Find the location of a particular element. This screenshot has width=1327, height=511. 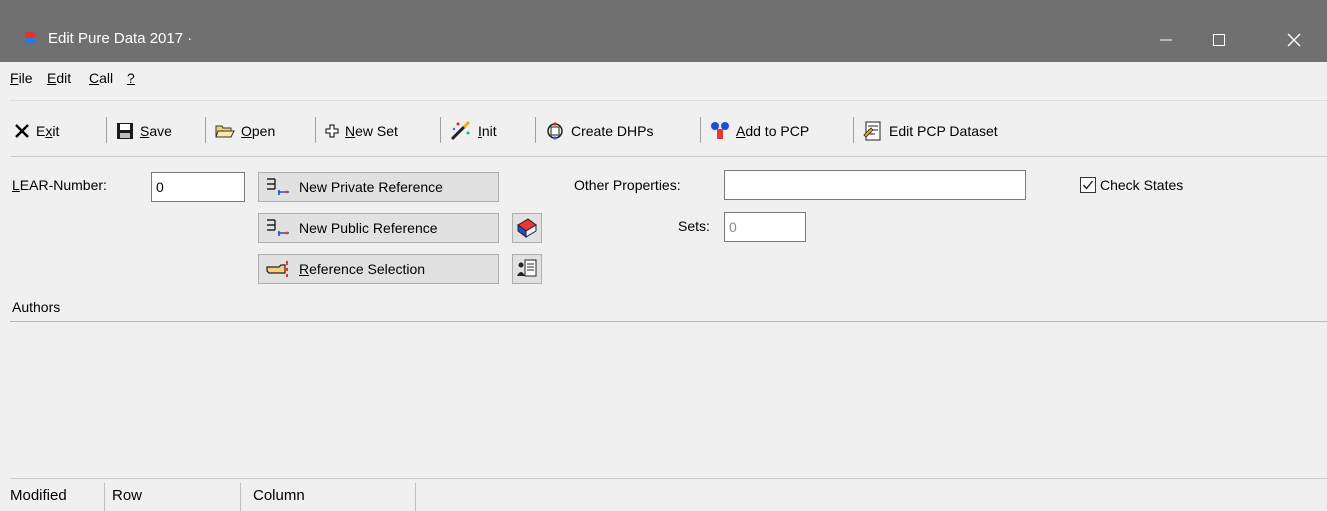

app-icon is located at coordinates (31, 38).